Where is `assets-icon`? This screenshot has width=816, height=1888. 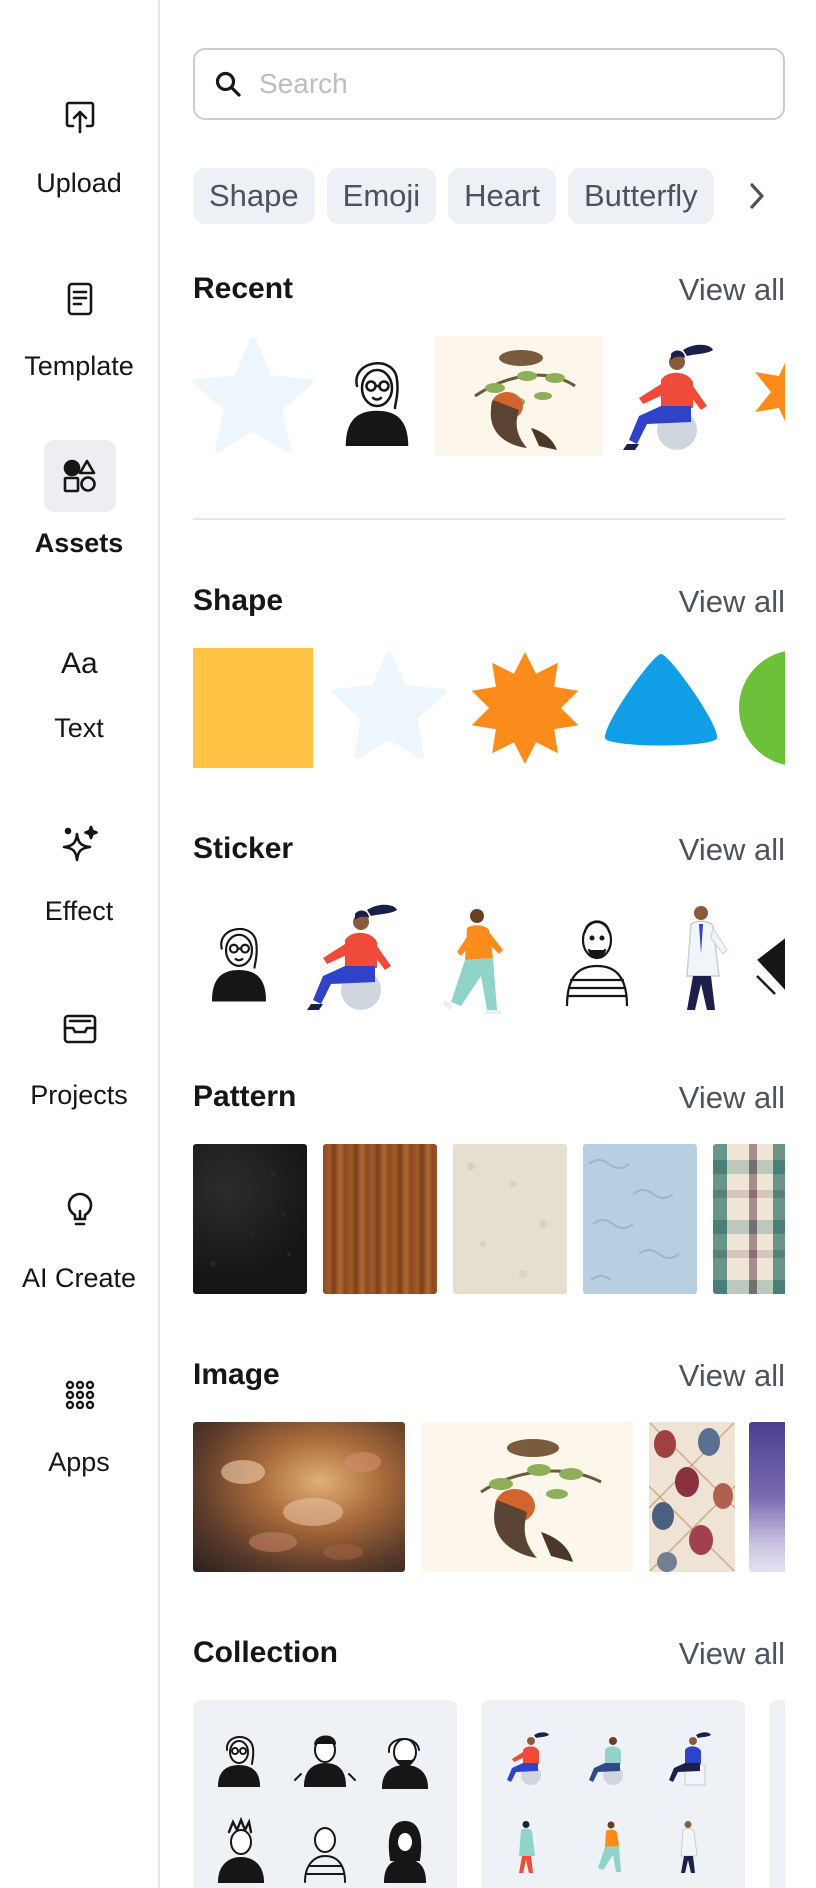
assets-icon is located at coordinates (80, 476).